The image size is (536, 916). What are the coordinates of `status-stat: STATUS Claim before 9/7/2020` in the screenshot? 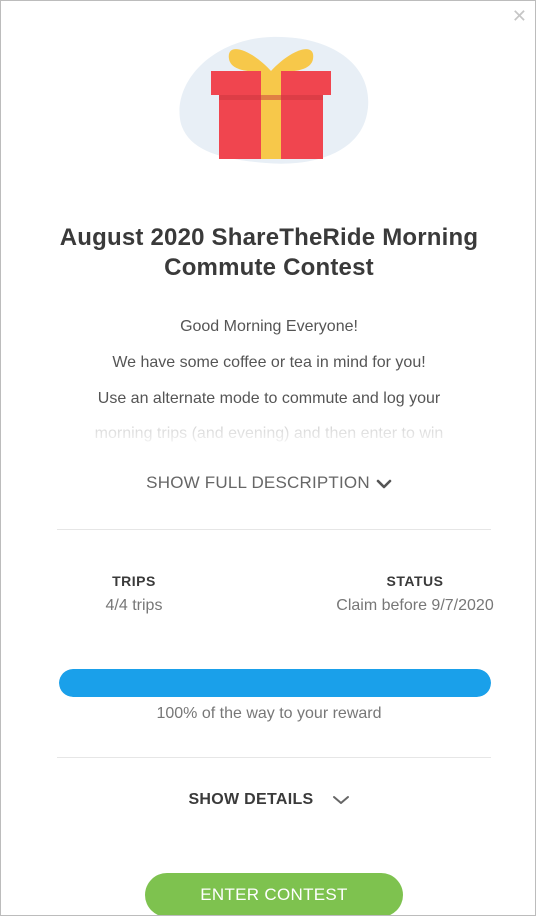 It's located at (415, 594).